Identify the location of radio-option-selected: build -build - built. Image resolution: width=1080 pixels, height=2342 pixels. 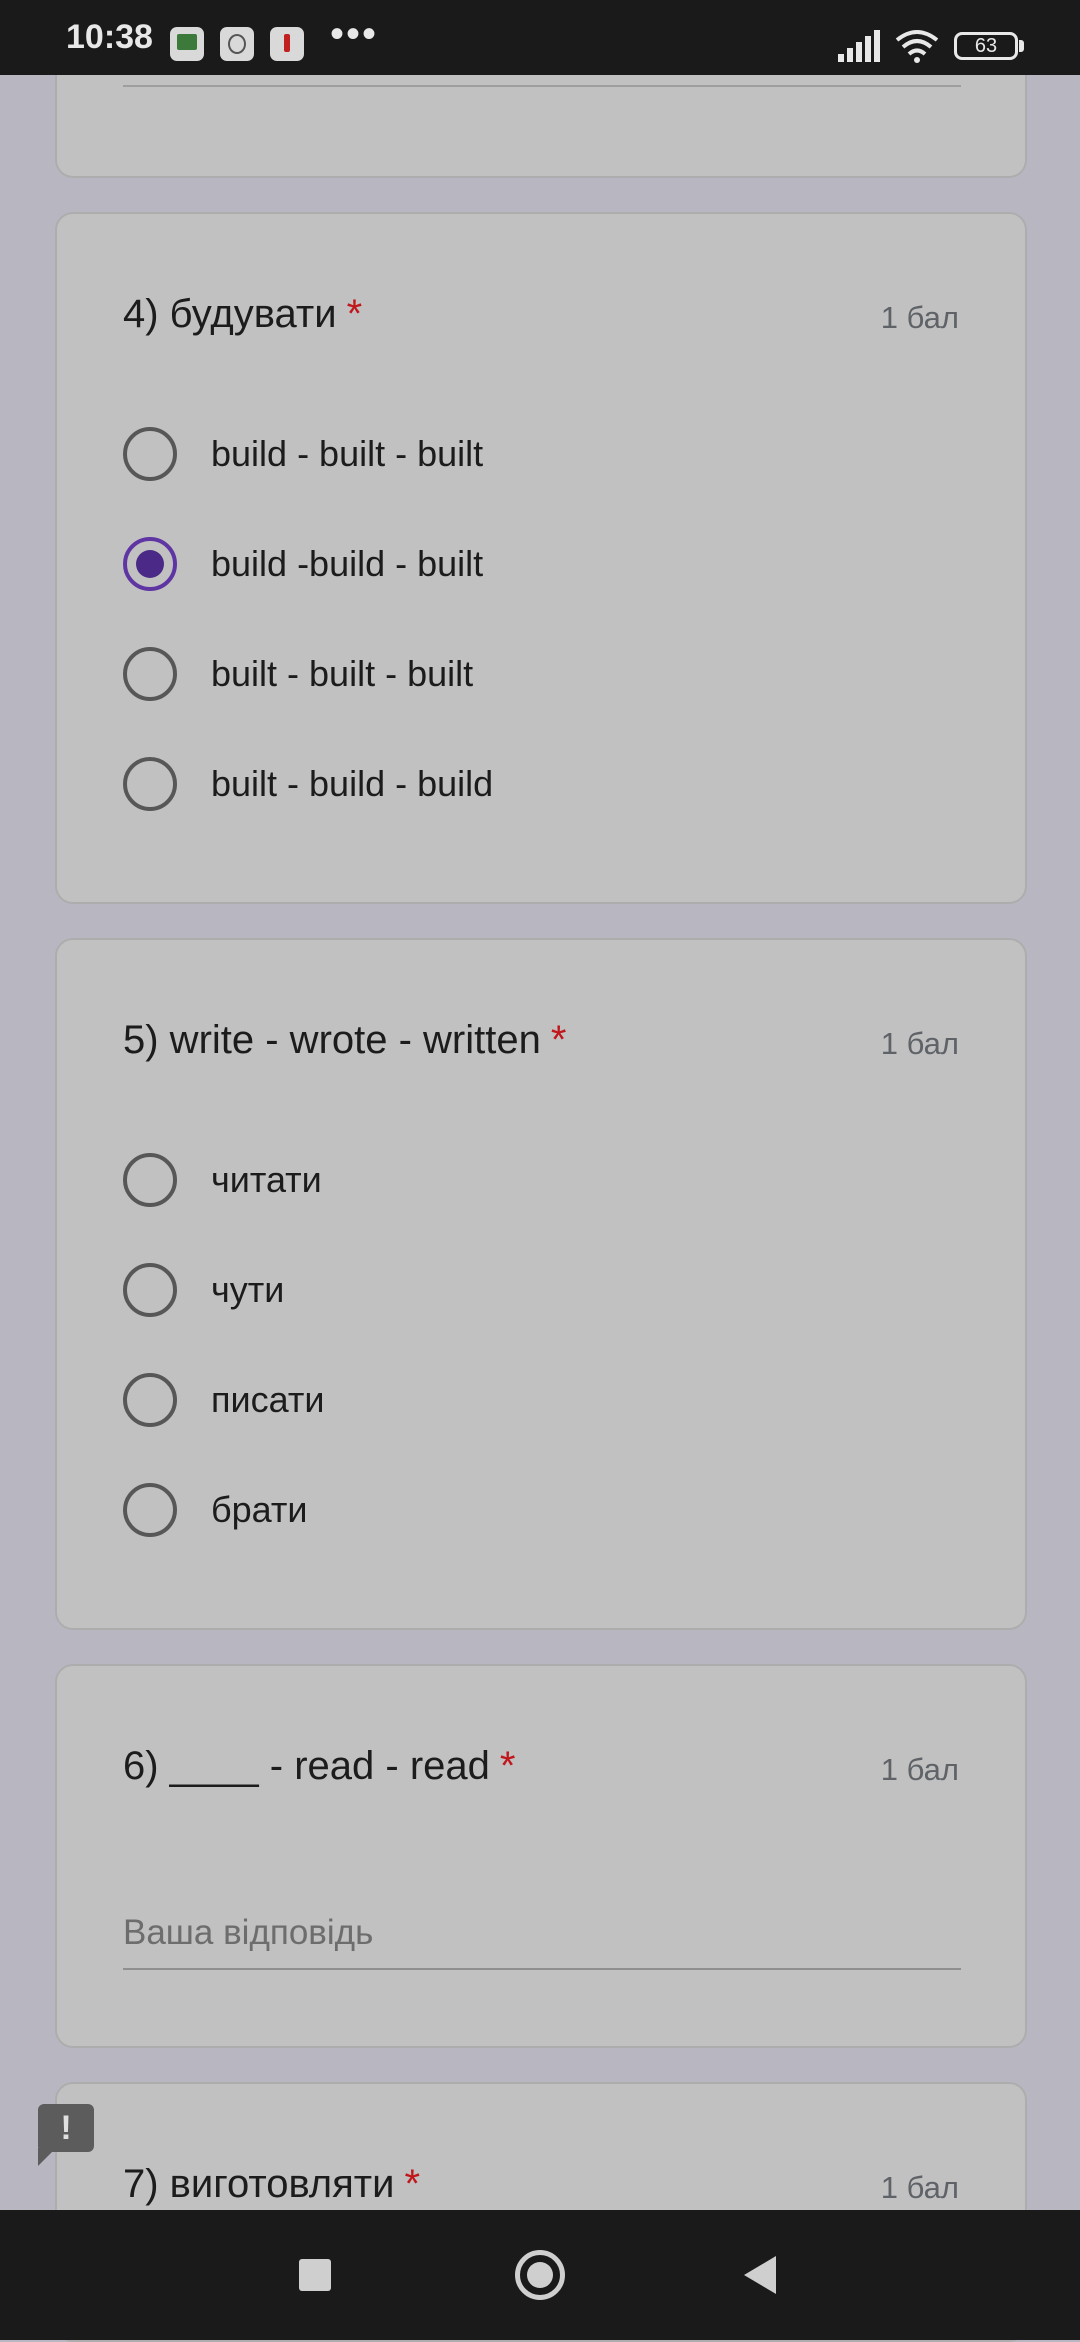
(533, 564).